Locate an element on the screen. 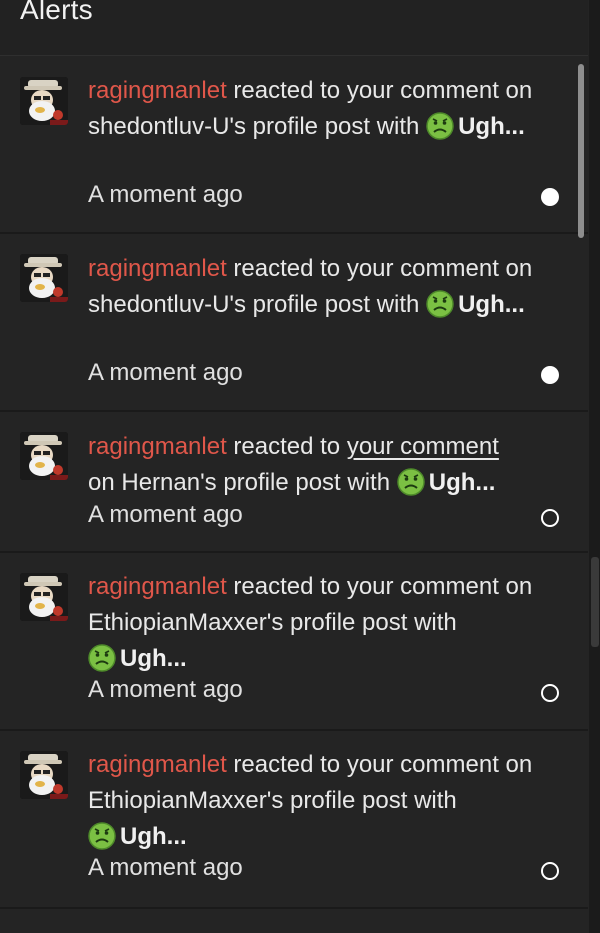 Image resolution: width=600 pixels, height=933 pixels. alerts-header: Alerts is located at coordinates (294, 28).